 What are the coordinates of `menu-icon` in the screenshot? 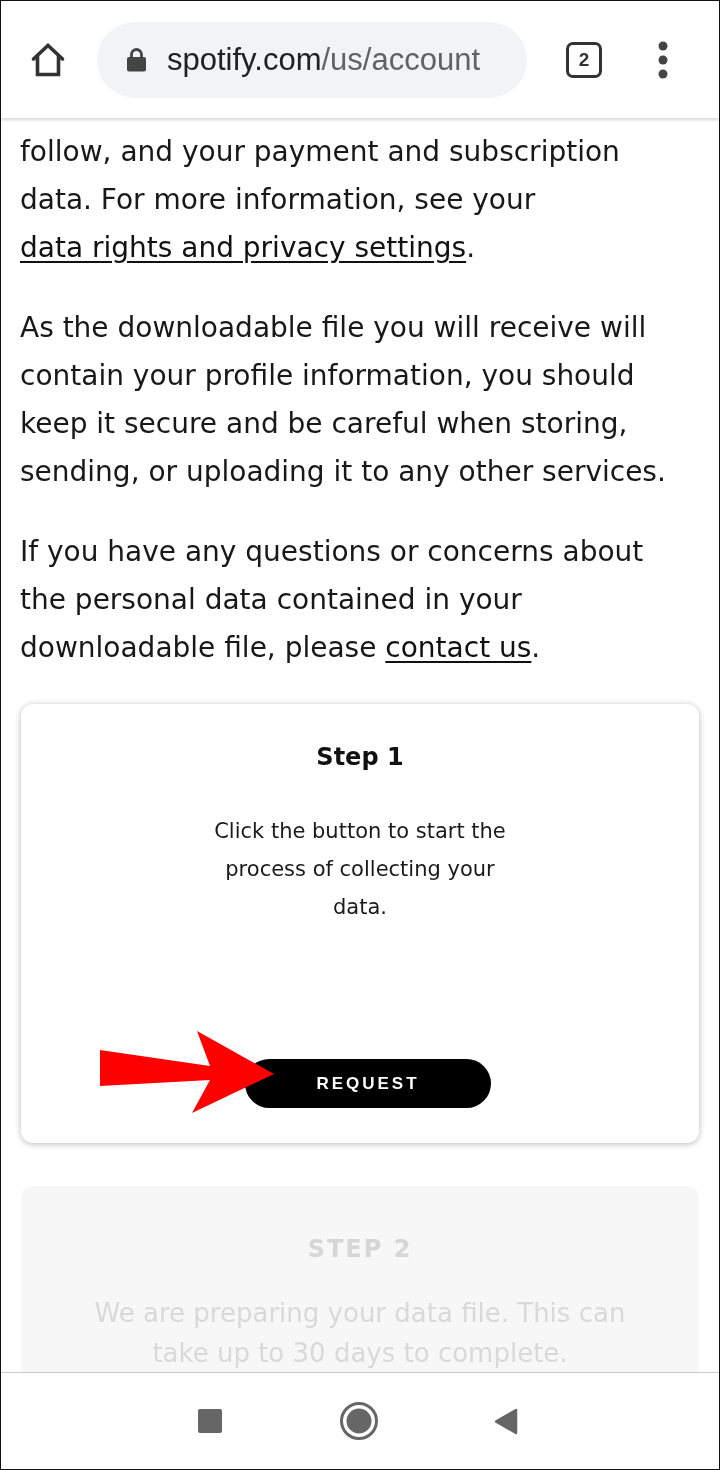 It's located at (663, 59).